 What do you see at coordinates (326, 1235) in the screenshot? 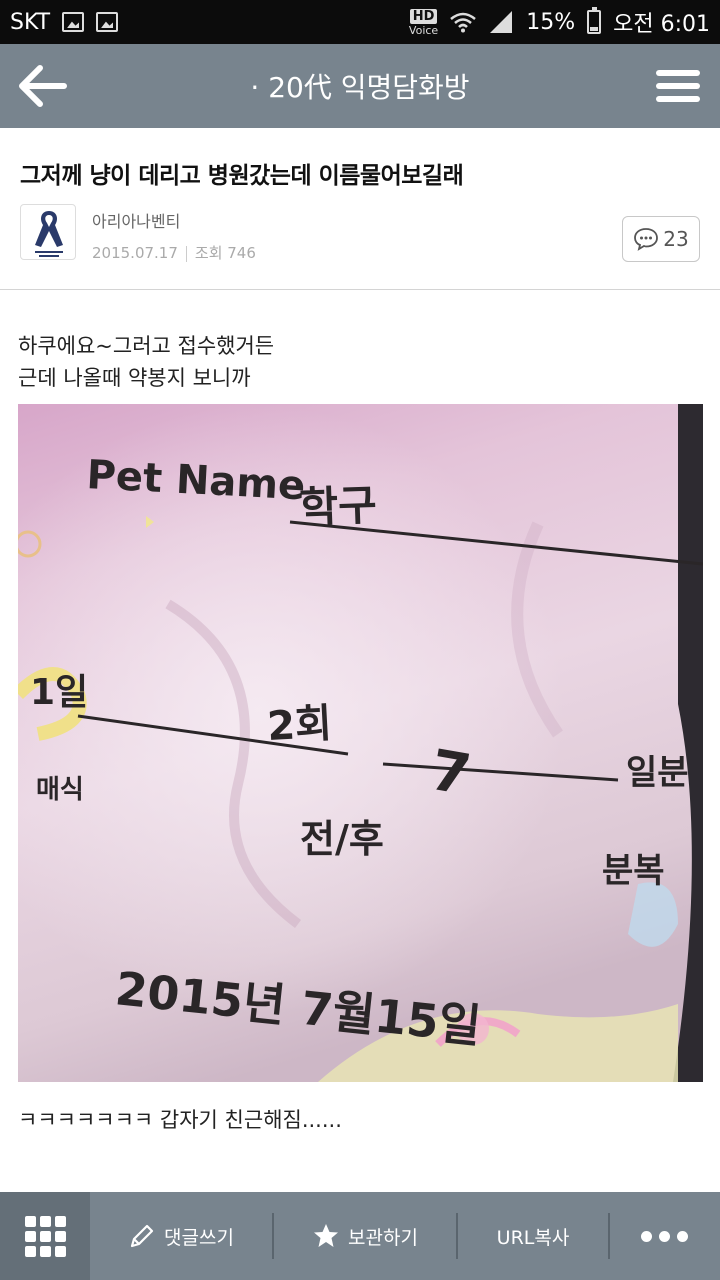
I see `star-icon` at bounding box center [326, 1235].